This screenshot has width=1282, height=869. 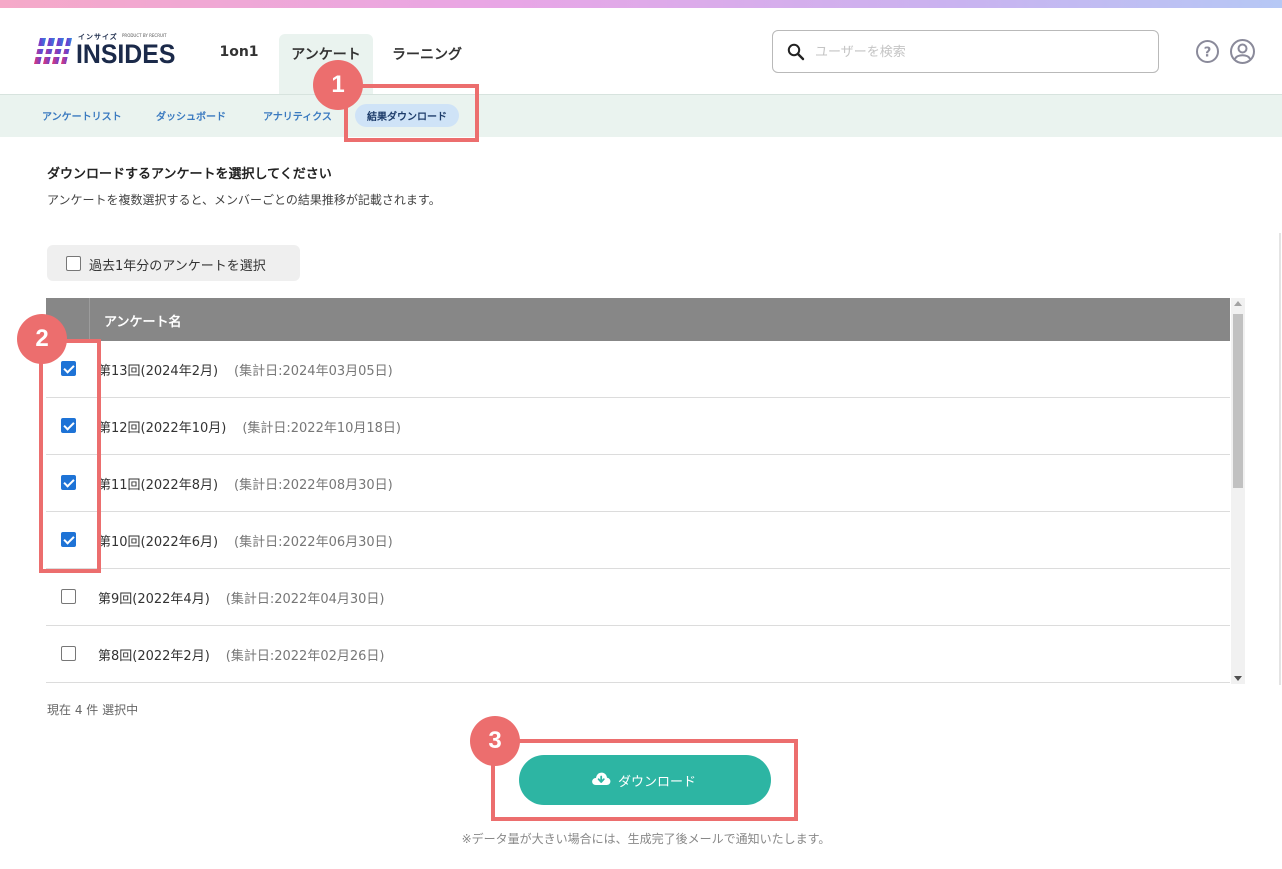 What do you see at coordinates (641, 4) in the screenshot?
I see `top-gradient-bar` at bounding box center [641, 4].